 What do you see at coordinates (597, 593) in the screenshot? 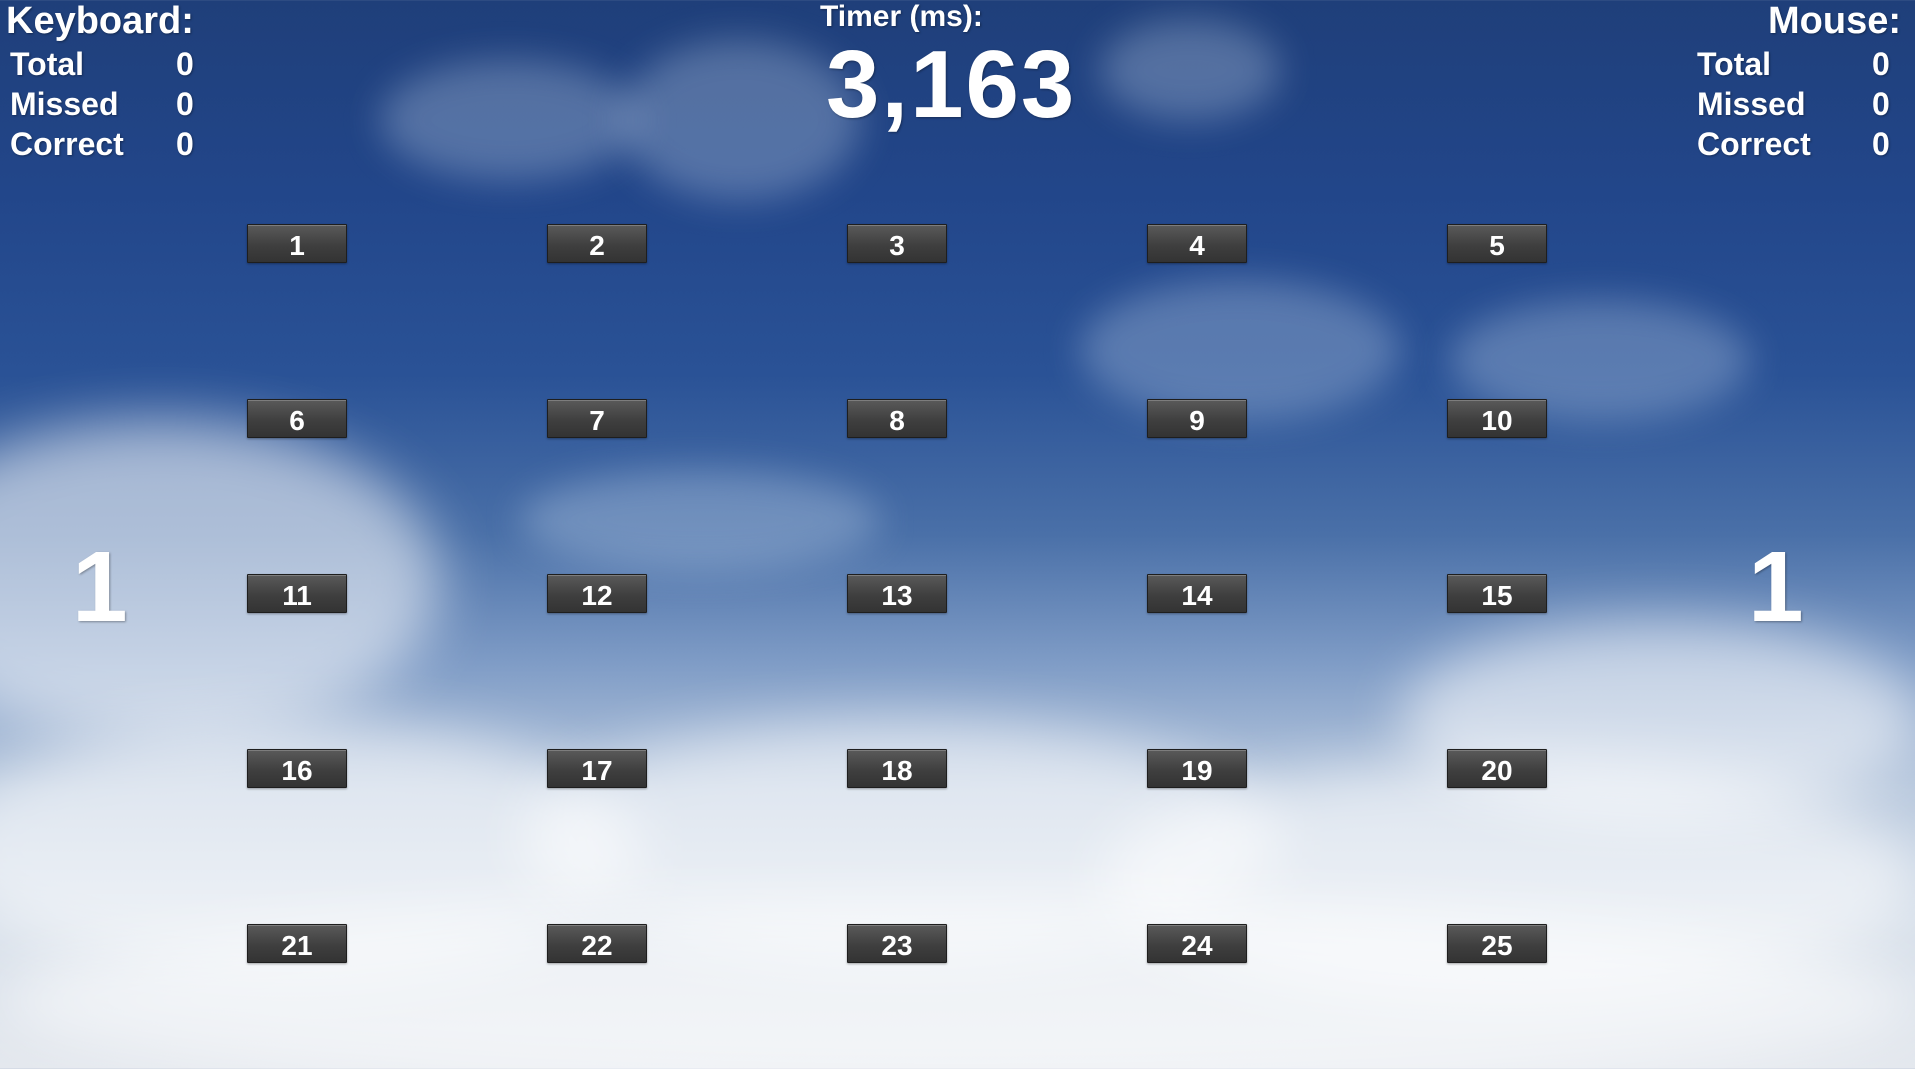
I see `grid-button-12: 12` at bounding box center [597, 593].